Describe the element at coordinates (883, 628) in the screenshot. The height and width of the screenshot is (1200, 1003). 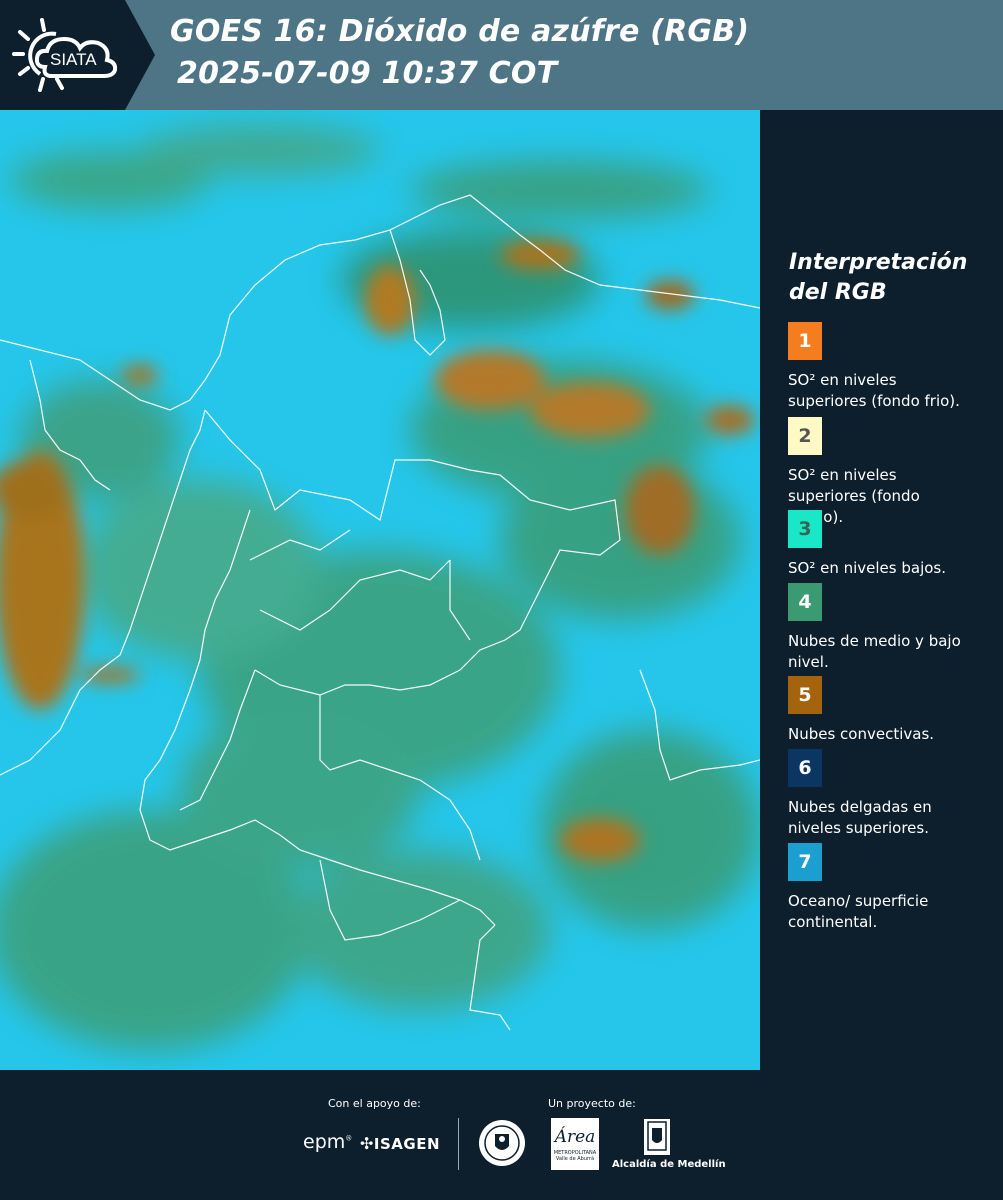
I see `legend-item: 4 Nubes de medio y bajo nivel.` at that location.